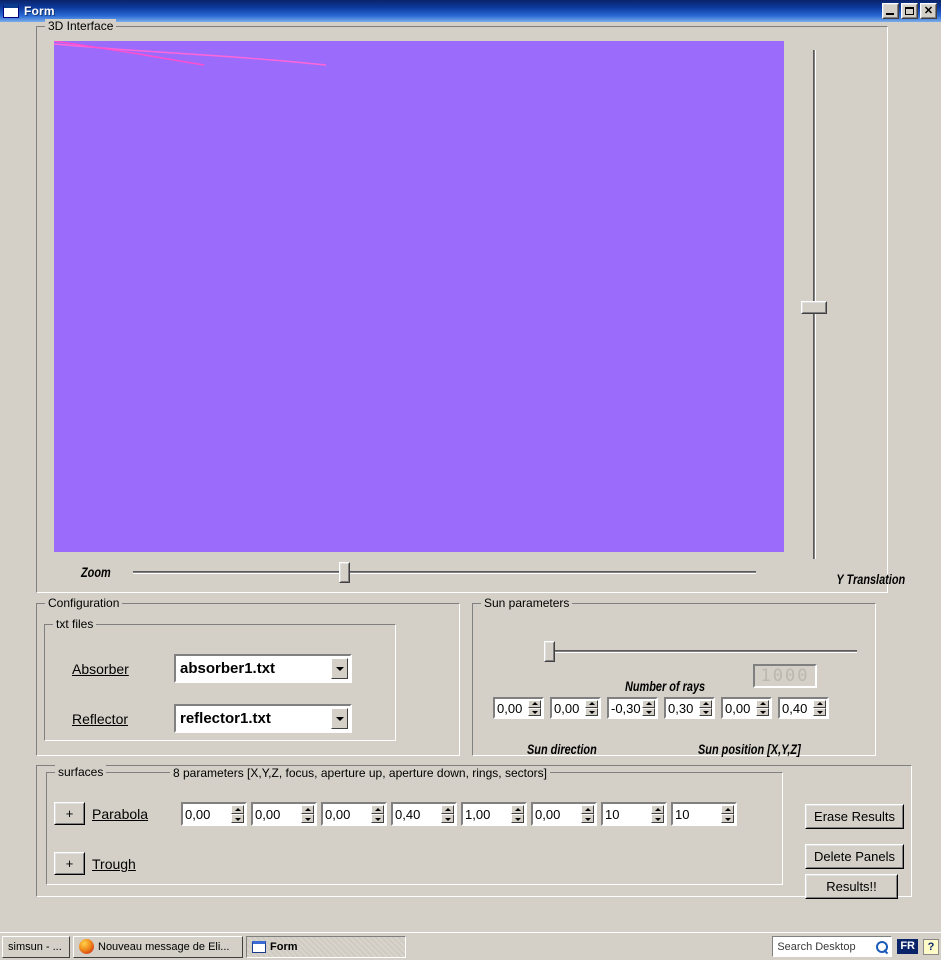 This screenshot has height=960, width=941. Describe the element at coordinates (228, 668) in the screenshot. I see `absorber-file-value: absorber1.txt` at that location.